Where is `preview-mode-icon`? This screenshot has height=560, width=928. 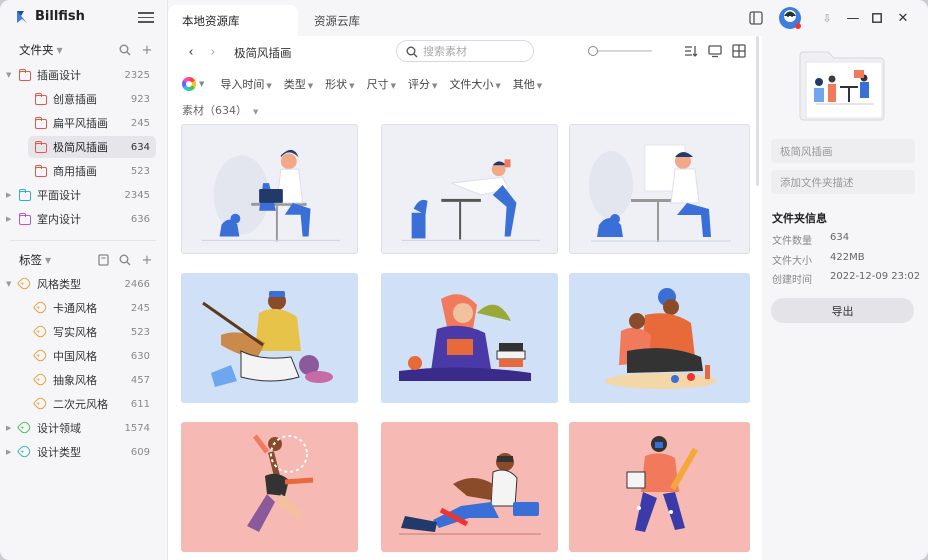
preview-mode-icon is located at coordinates (715, 51).